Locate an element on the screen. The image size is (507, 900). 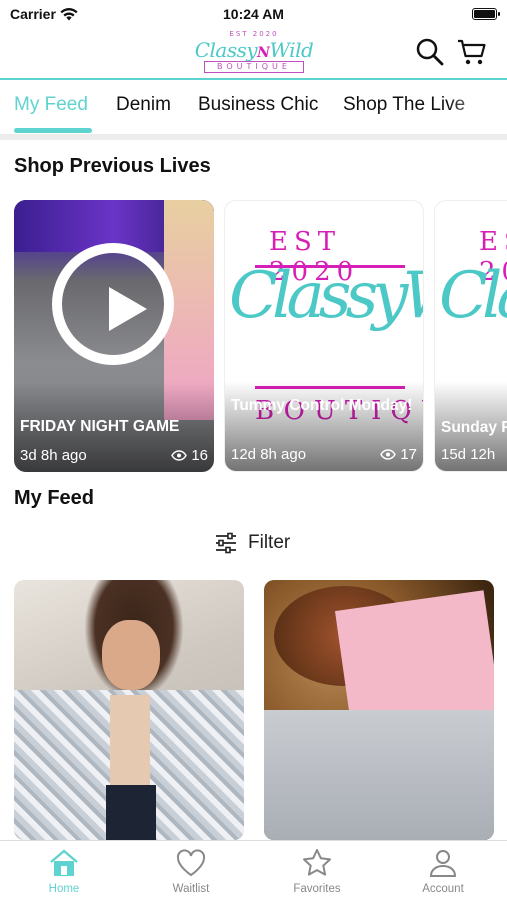
logo-wordmark: ClassyNWild is located at coordinates (254, 50).